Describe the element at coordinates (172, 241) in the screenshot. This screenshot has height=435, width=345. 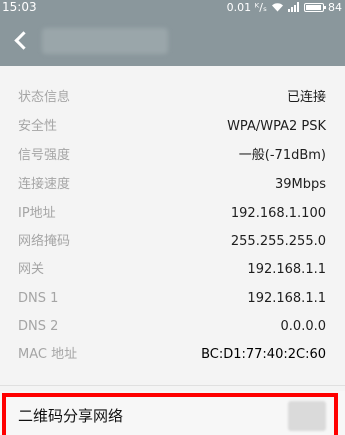
I see `info-row-netmask: 网络掩码 255.255.255.0` at that location.